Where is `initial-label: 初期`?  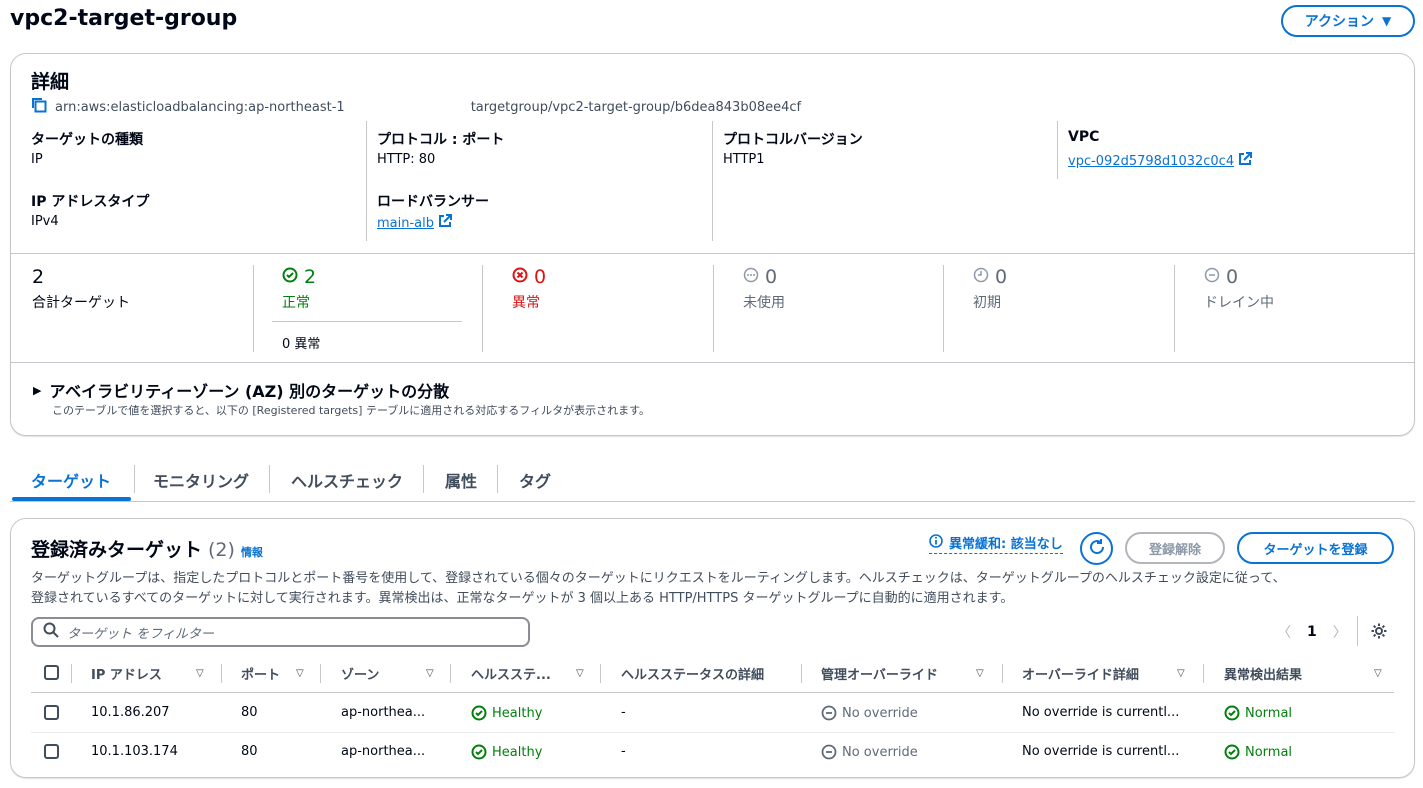 initial-label: 初期 is located at coordinates (987, 303).